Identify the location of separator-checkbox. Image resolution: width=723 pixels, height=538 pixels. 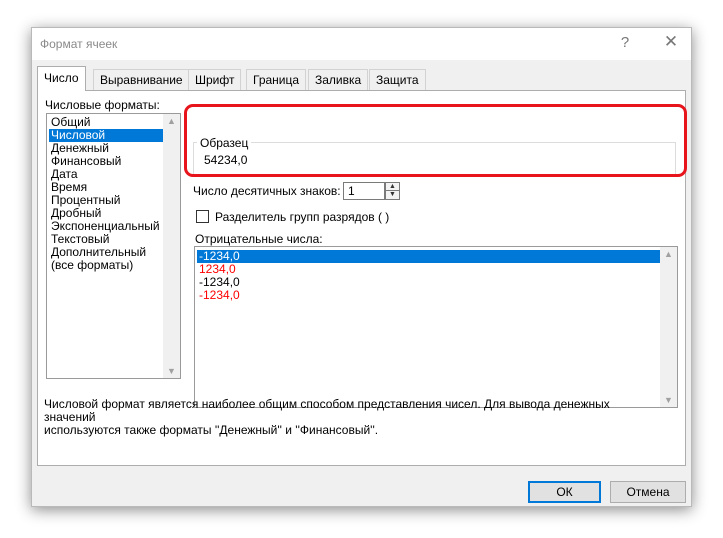
(202, 216).